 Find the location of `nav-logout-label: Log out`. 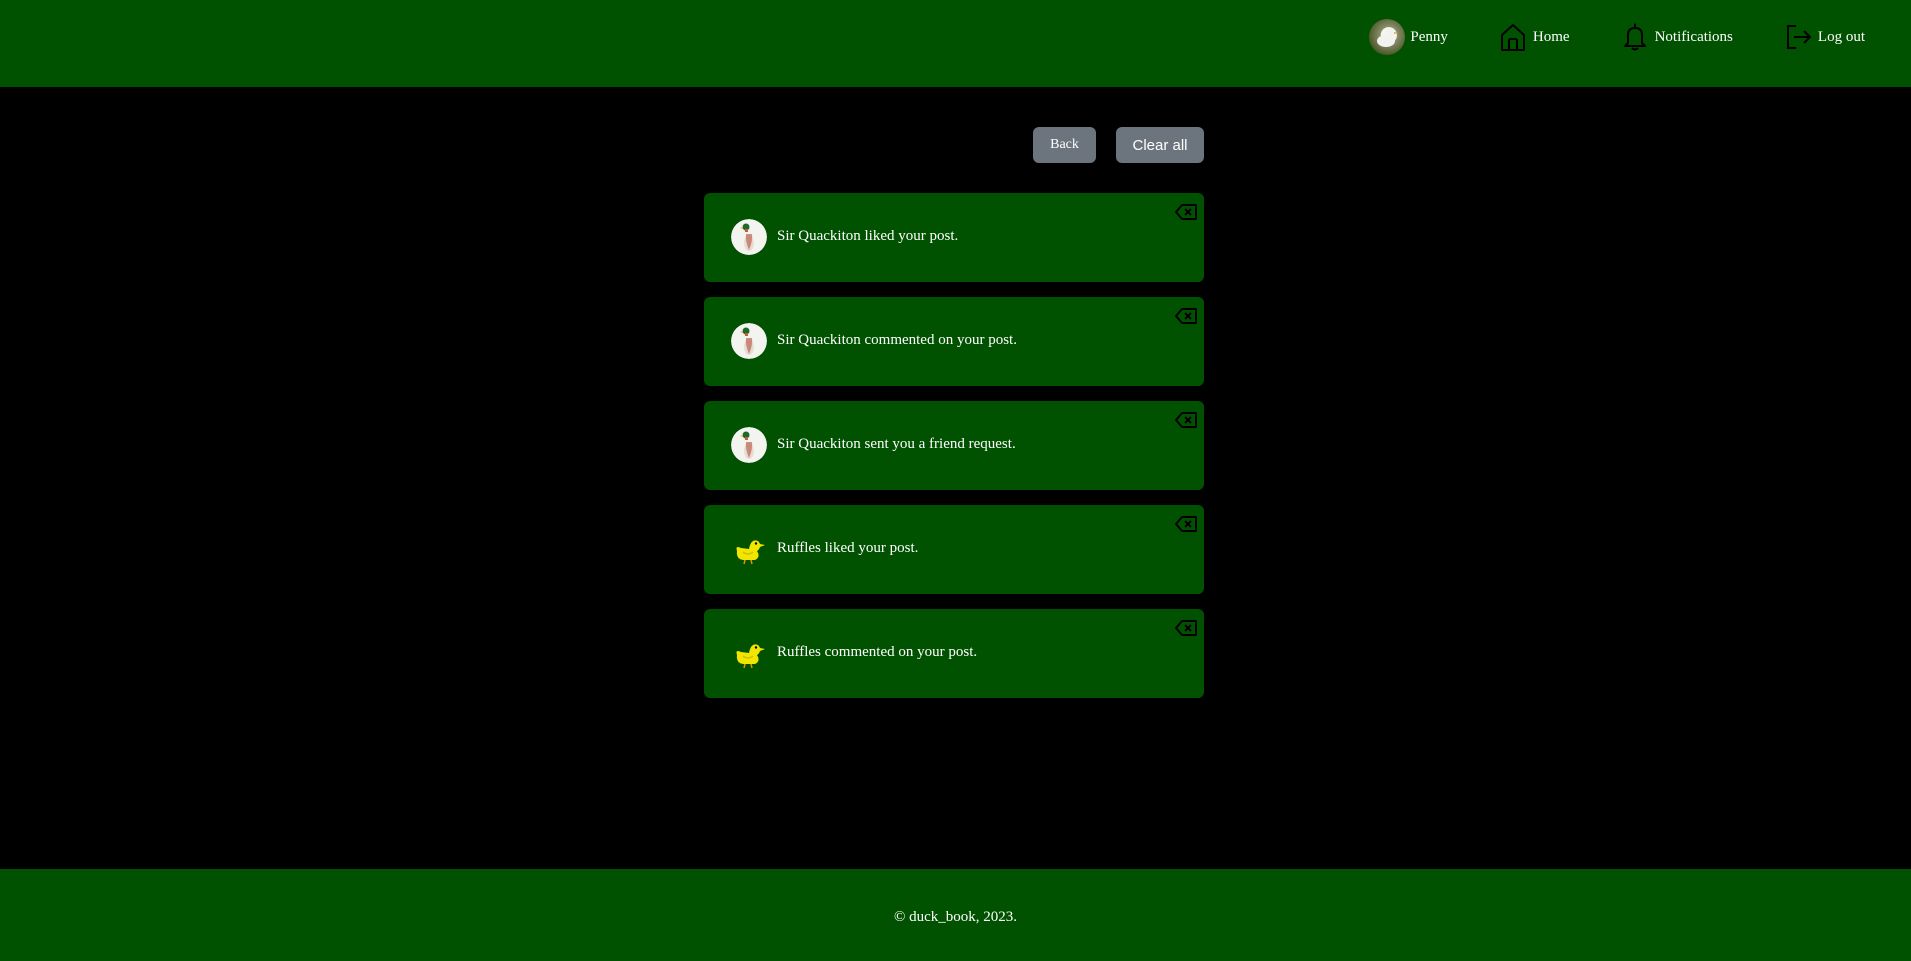

nav-logout-label: Log out is located at coordinates (1841, 36).